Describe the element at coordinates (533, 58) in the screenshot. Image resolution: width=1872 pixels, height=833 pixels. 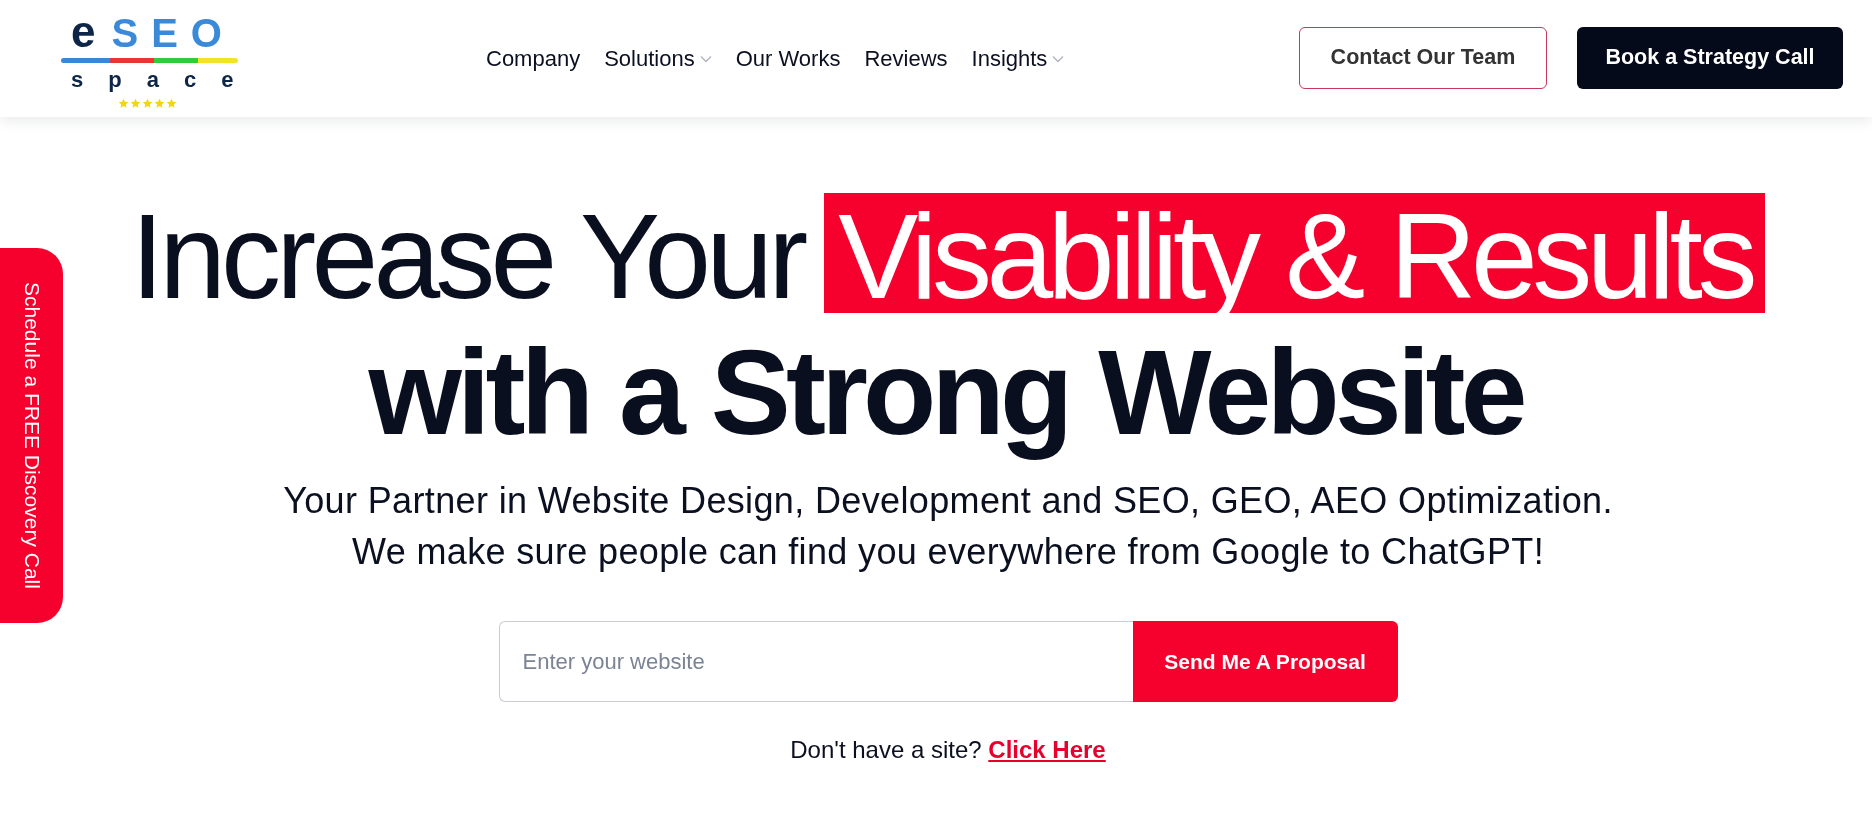
I see `nav-link: Company` at that location.